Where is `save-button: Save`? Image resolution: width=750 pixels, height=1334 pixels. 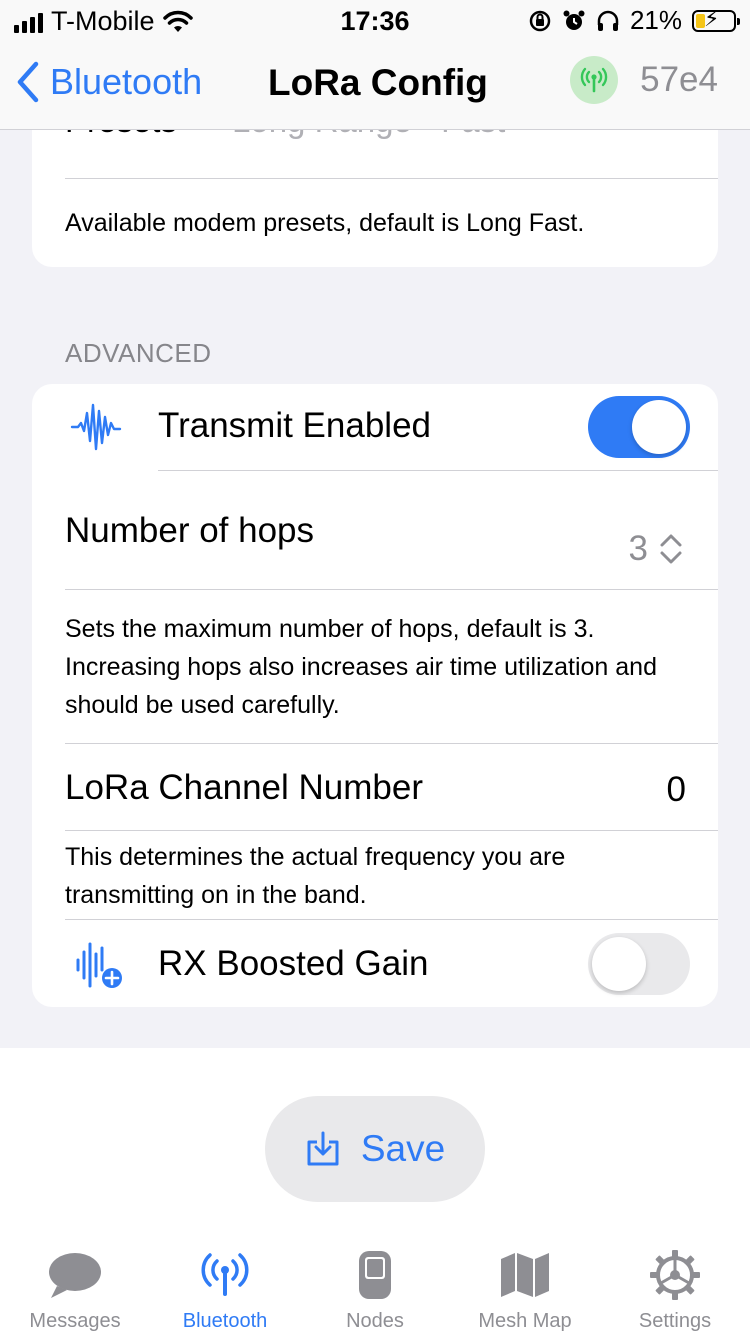 save-button: Save is located at coordinates (375, 1149).